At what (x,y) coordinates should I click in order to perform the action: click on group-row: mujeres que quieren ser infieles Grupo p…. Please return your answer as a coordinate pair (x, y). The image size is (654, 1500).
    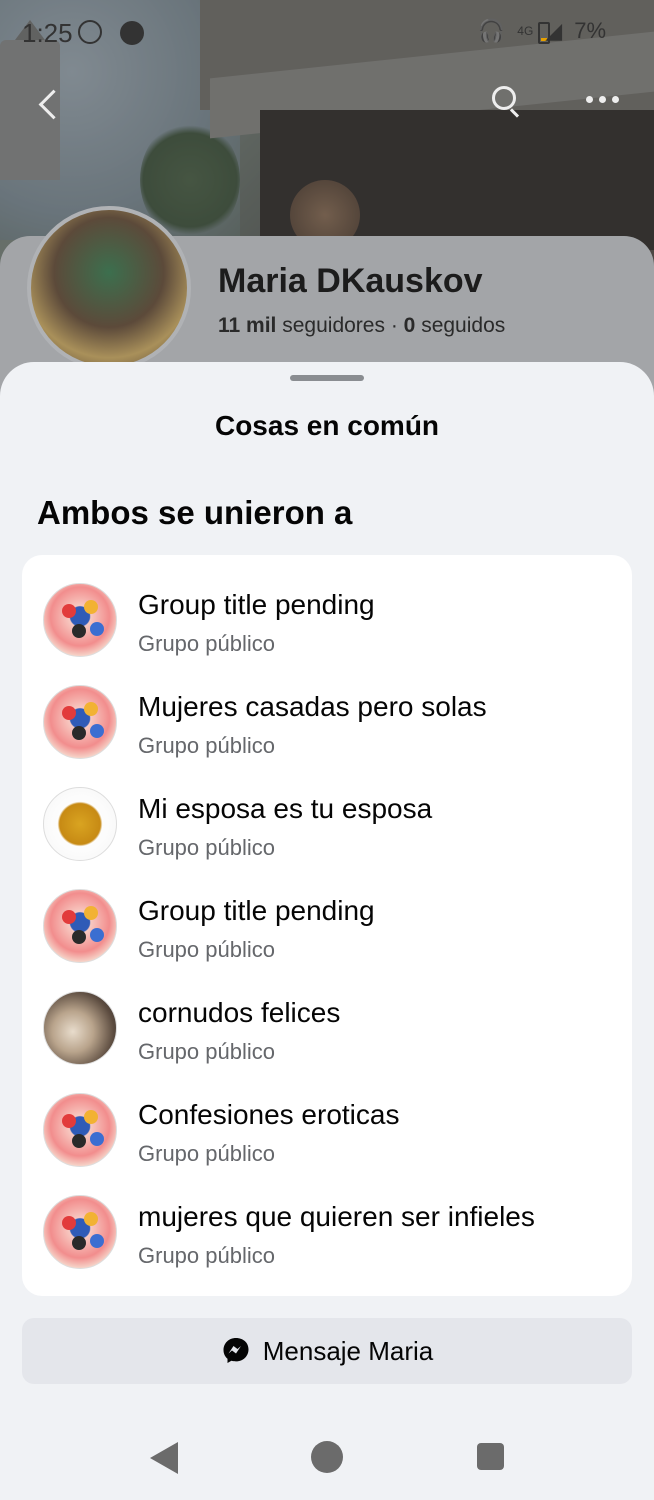
    Looking at the image, I should click on (327, 1222).